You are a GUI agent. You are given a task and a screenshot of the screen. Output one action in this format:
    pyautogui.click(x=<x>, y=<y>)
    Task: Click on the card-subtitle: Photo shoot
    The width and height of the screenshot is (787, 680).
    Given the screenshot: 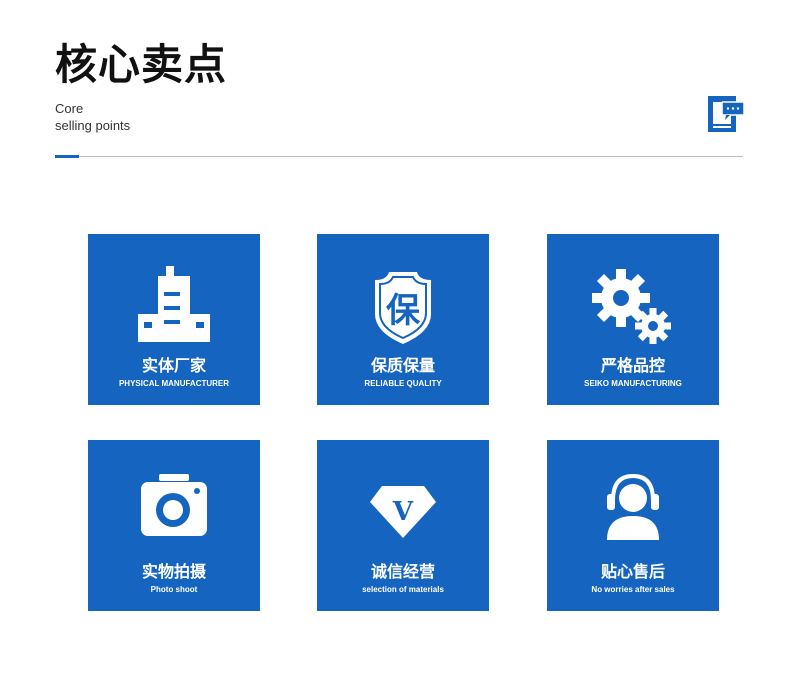 What is the action you would take?
    pyautogui.click(x=174, y=589)
    